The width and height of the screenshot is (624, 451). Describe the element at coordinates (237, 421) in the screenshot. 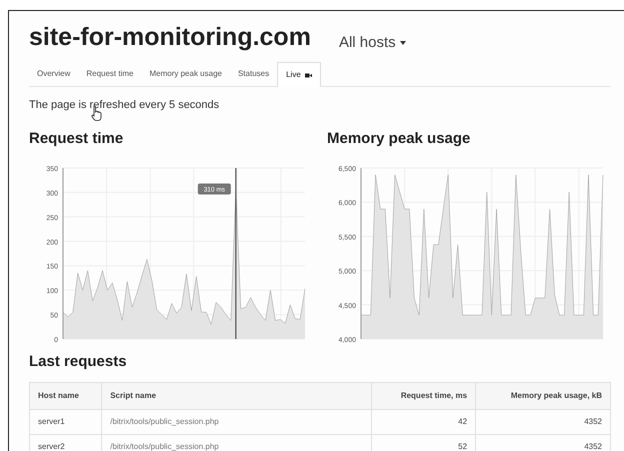

I see `table-cell: /bitrix/tools/public_session.php` at that location.